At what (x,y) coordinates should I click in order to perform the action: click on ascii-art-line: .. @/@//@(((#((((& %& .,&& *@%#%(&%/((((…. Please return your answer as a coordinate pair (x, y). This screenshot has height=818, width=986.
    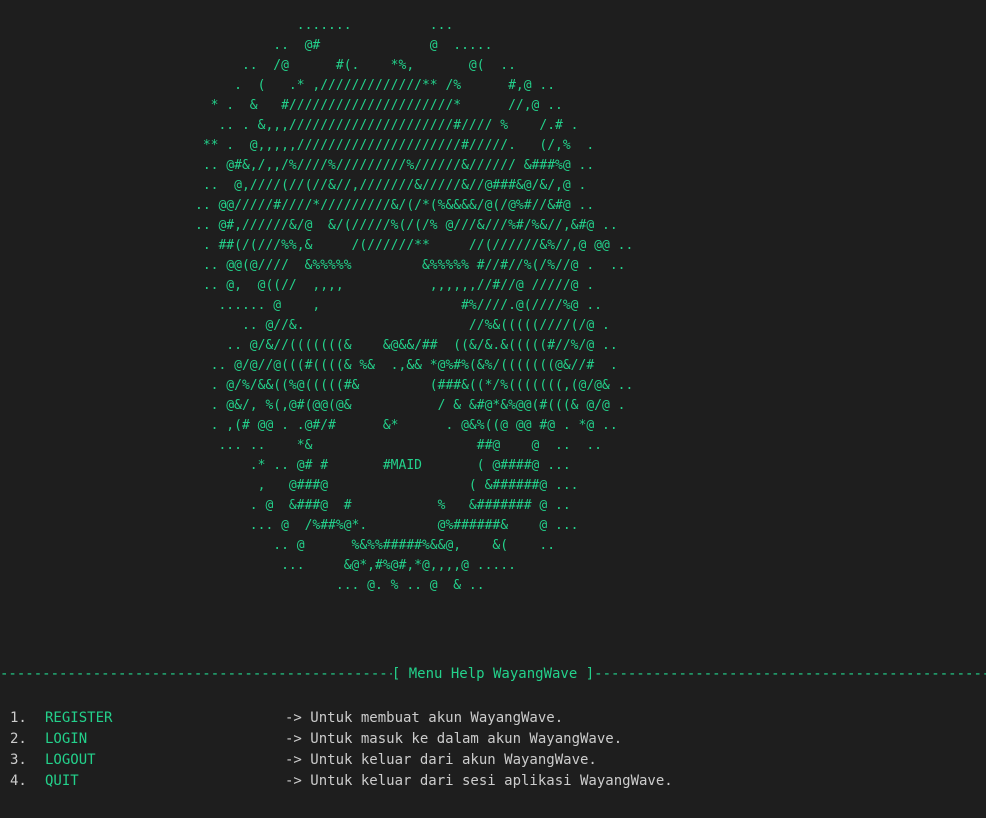
    Looking at the image, I should click on (406, 365).